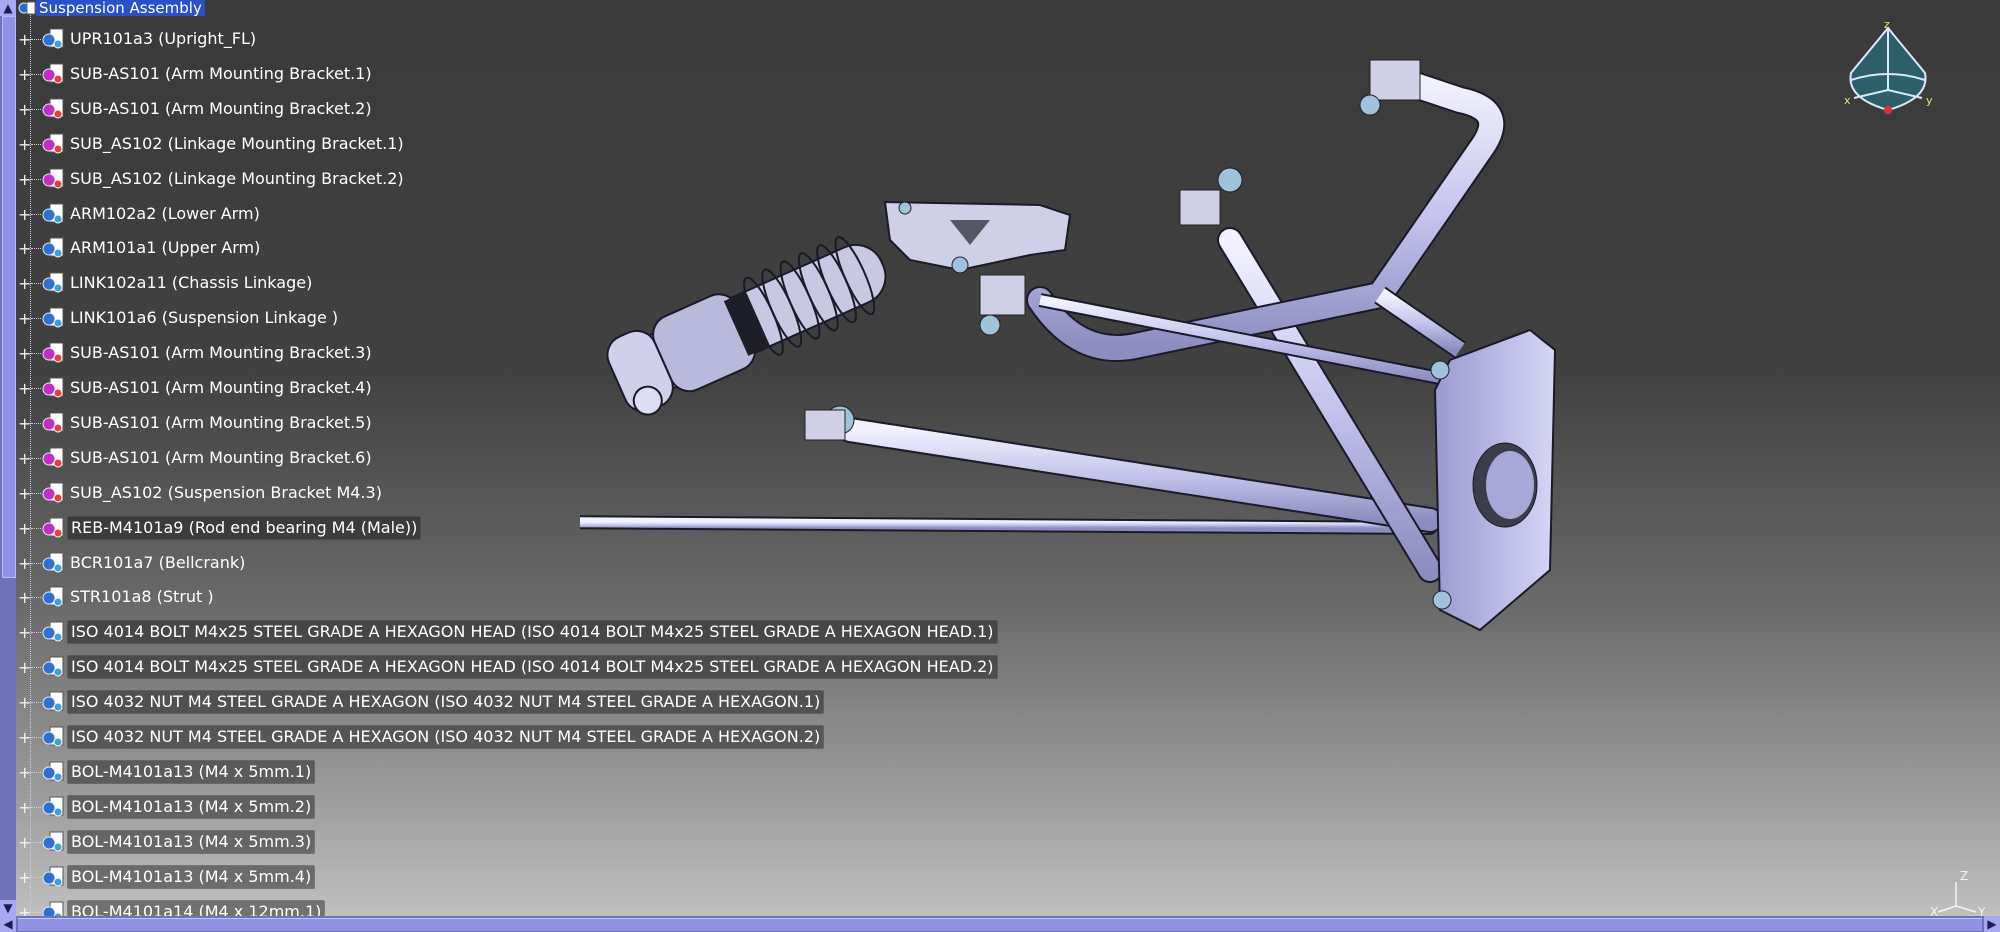 The image size is (2000, 932). I want to click on tree-root-label: Suspension Assembly, so click(120, 8).